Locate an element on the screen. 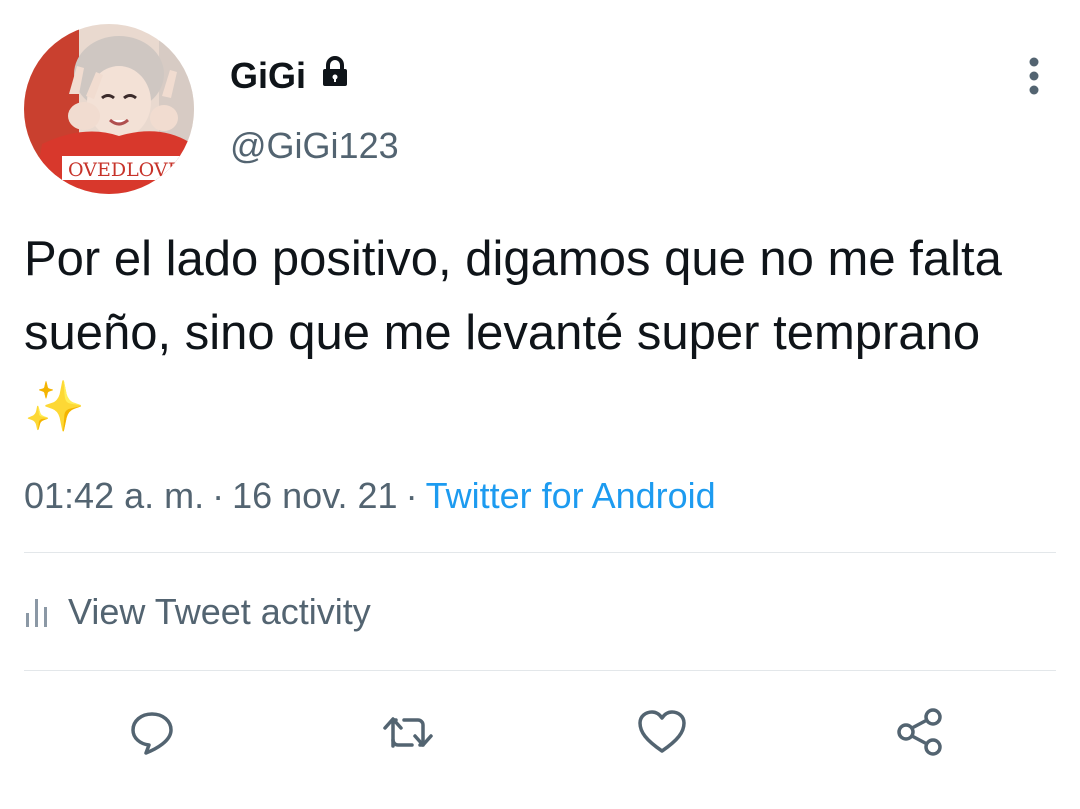  reply-button is located at coordinates (152, 732).